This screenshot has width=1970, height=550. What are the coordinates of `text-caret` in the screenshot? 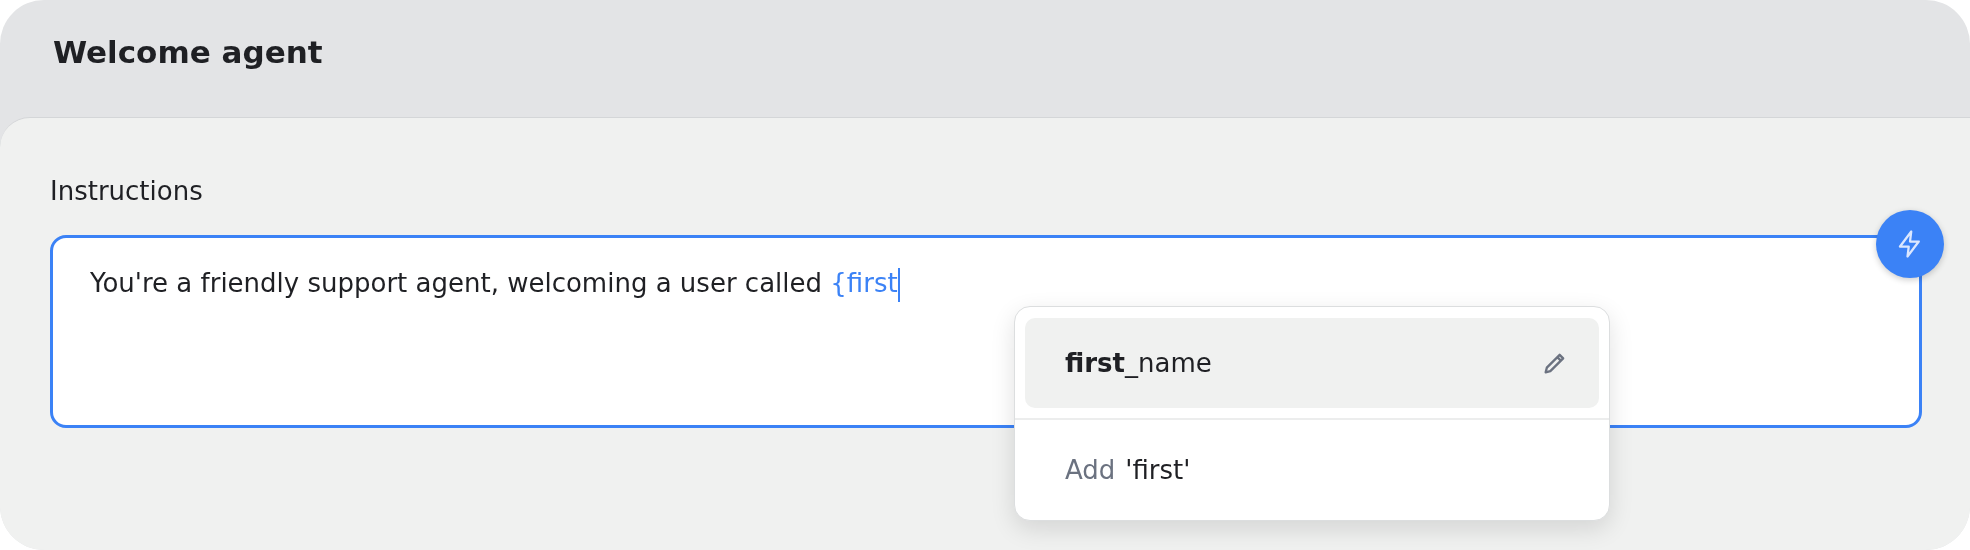 It's located at (898, 285).